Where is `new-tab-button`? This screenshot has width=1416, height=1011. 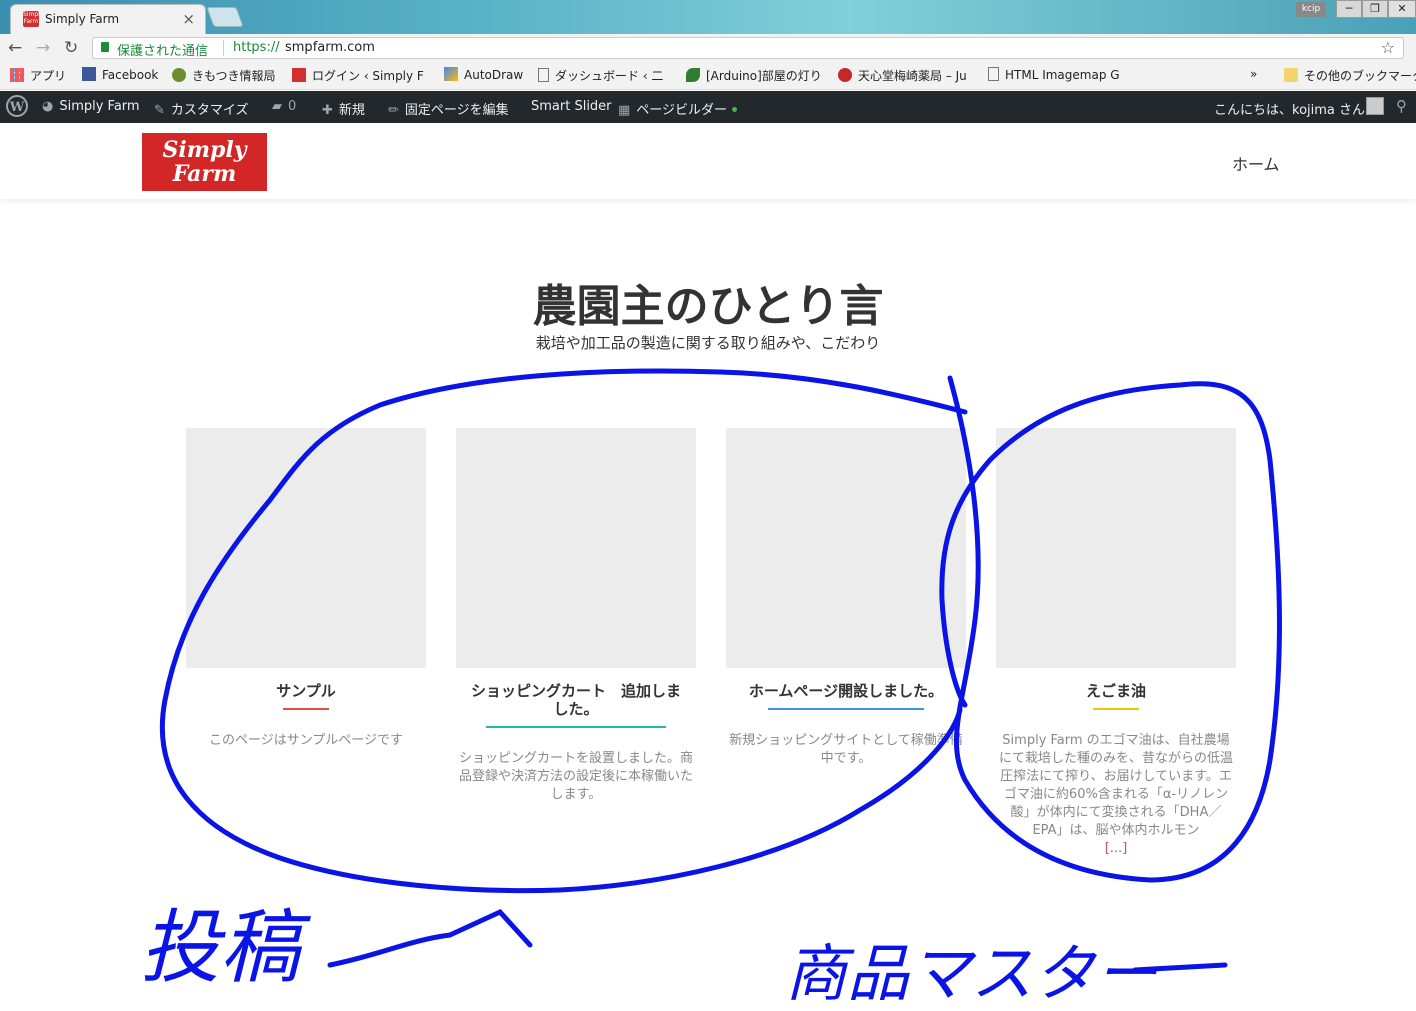 new-tab-button is located at coordinates (225, 17).